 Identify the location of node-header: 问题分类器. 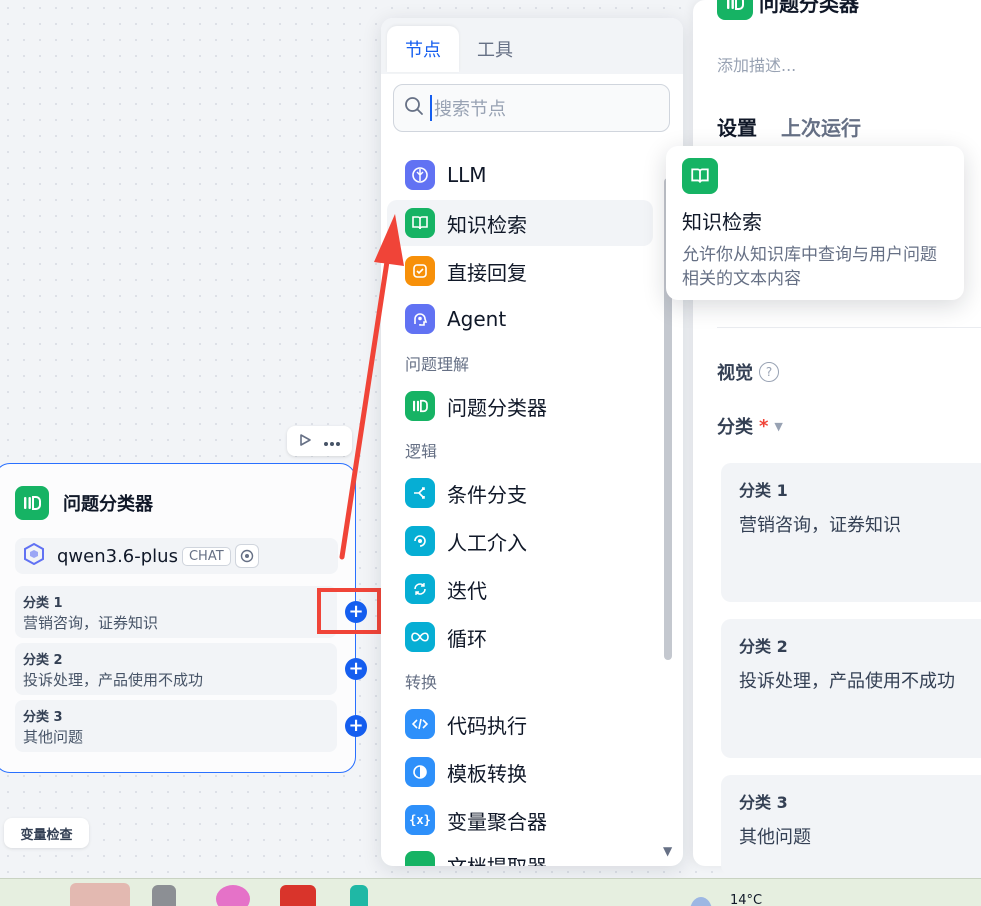
(84, 503).